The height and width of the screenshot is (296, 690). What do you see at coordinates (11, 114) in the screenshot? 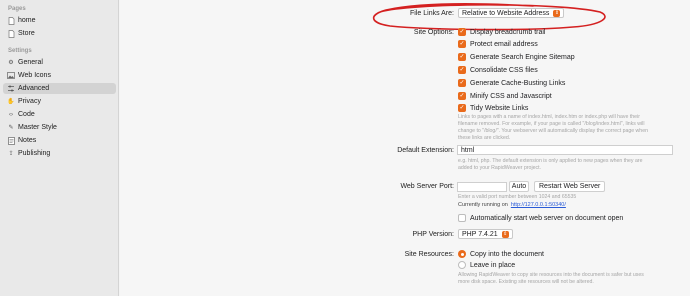
I see `code-icon: ‹›` at bounding box center [11, 114].